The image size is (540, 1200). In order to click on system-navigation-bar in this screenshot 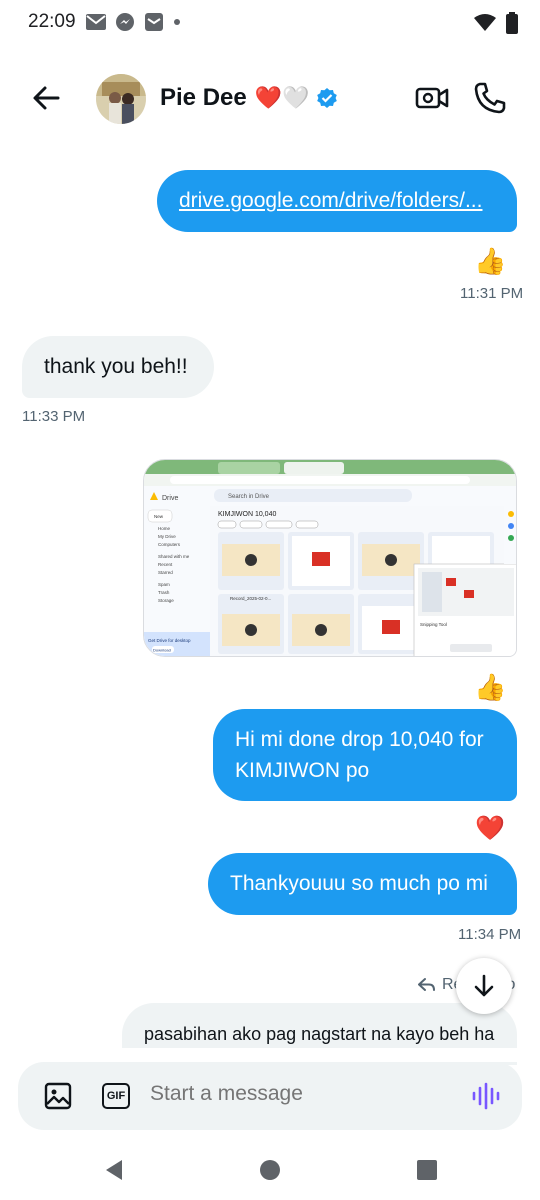, I will do `click(270, 1170)`.